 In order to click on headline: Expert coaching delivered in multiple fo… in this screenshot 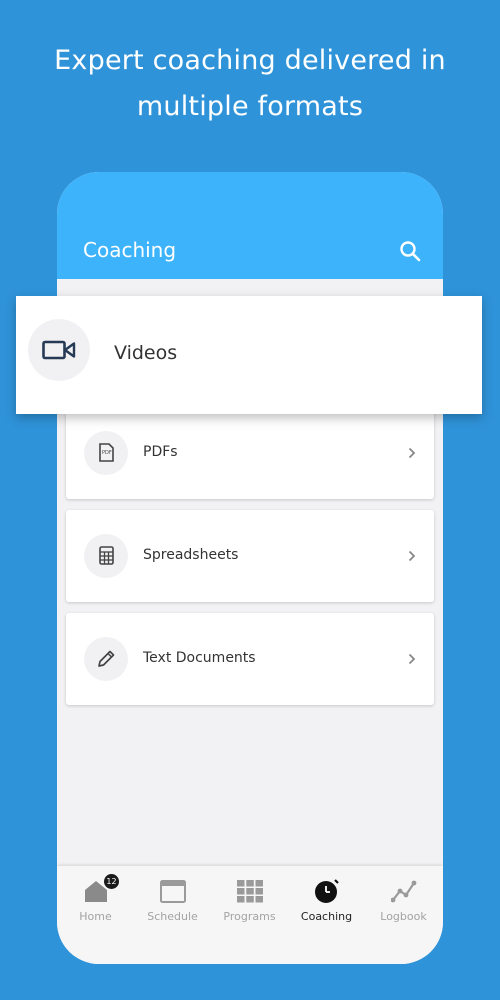, I will do `click(250, 84)`.